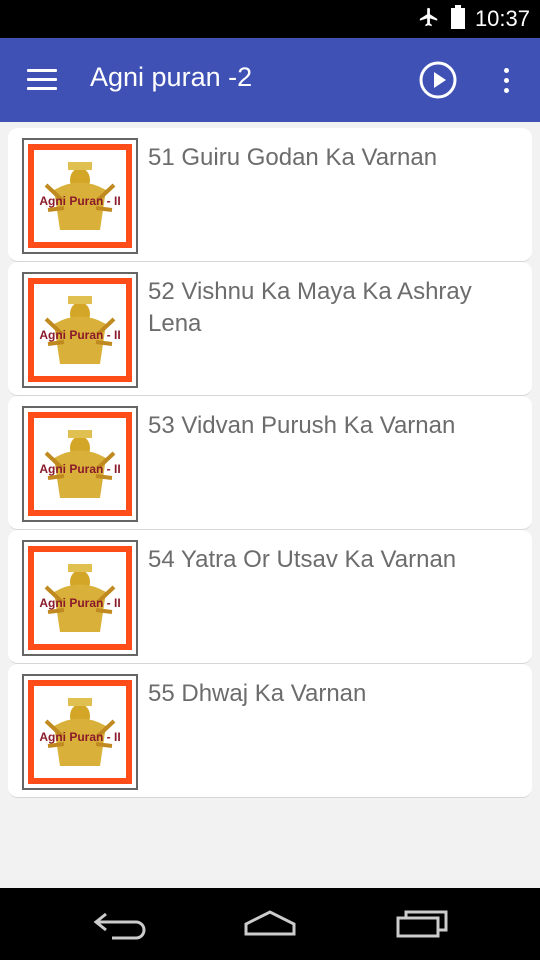  What do you see at coordinates (438, 80) in the screenshot?
I see `play-icon` at bounding box center [438, 80].